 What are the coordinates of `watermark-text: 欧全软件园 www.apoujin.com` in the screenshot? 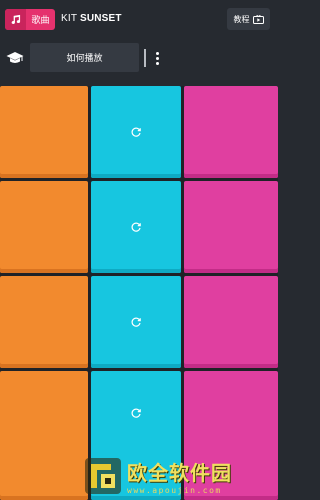 It's located at (179, 476).